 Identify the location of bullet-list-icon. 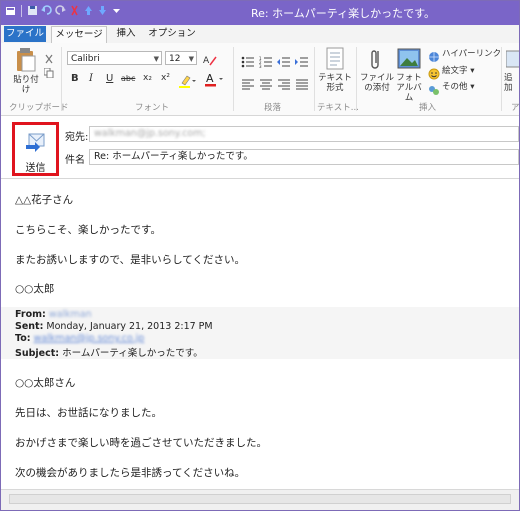
(248, 62).